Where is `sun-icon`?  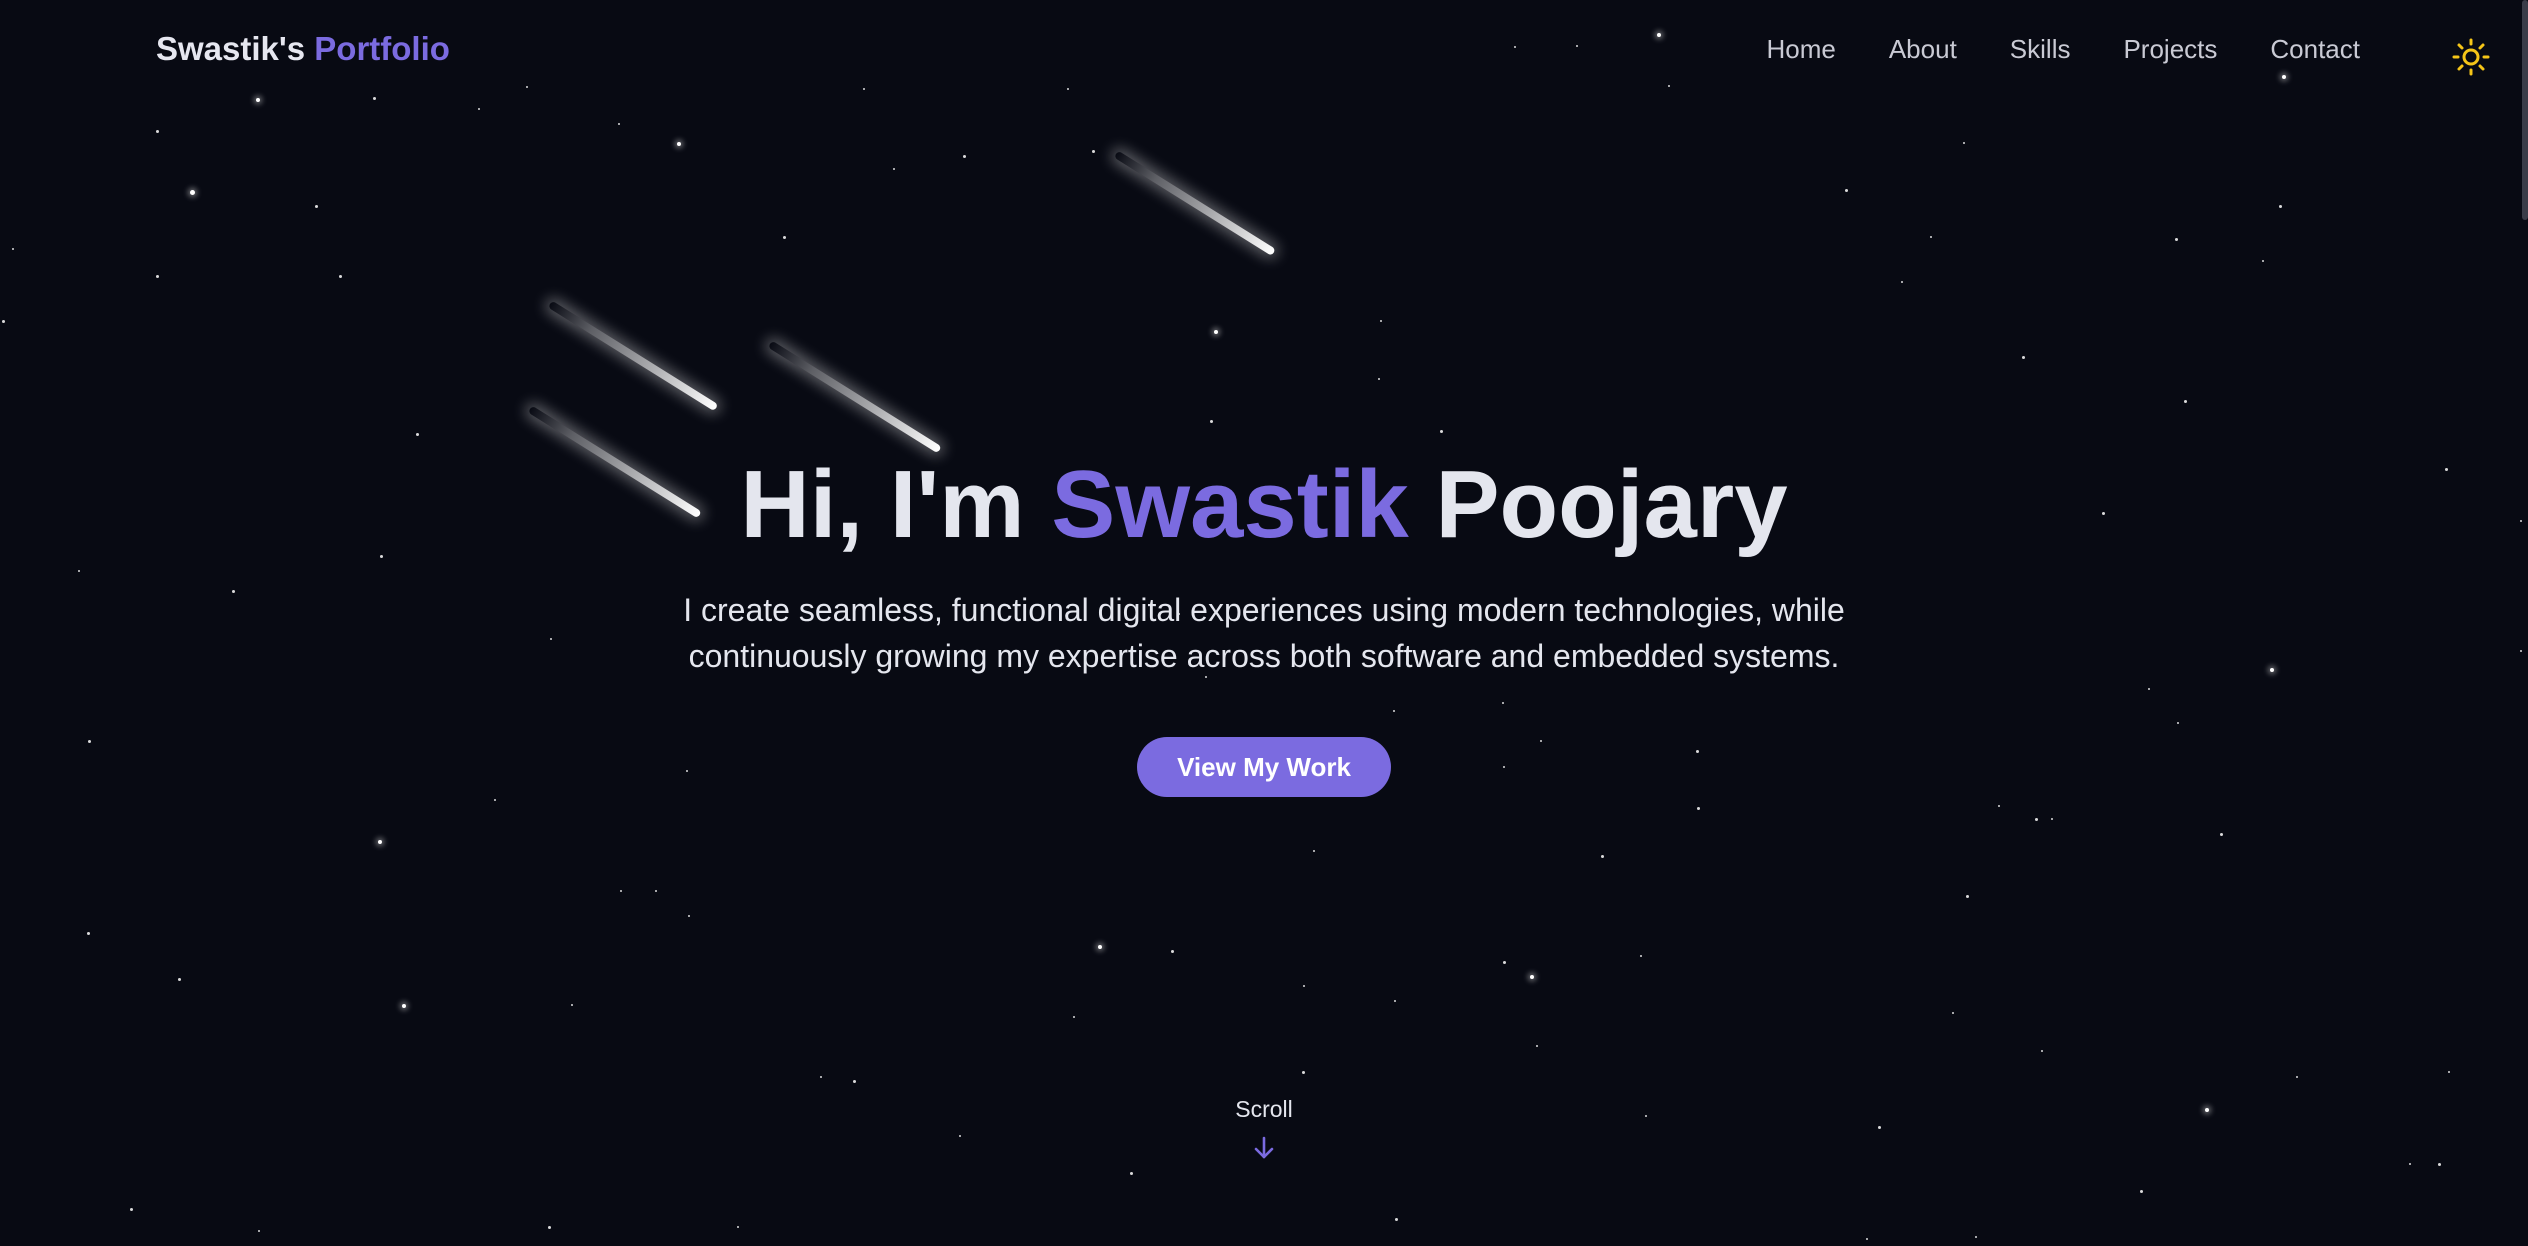
sun-icon is located at coordinates (2471, 57).